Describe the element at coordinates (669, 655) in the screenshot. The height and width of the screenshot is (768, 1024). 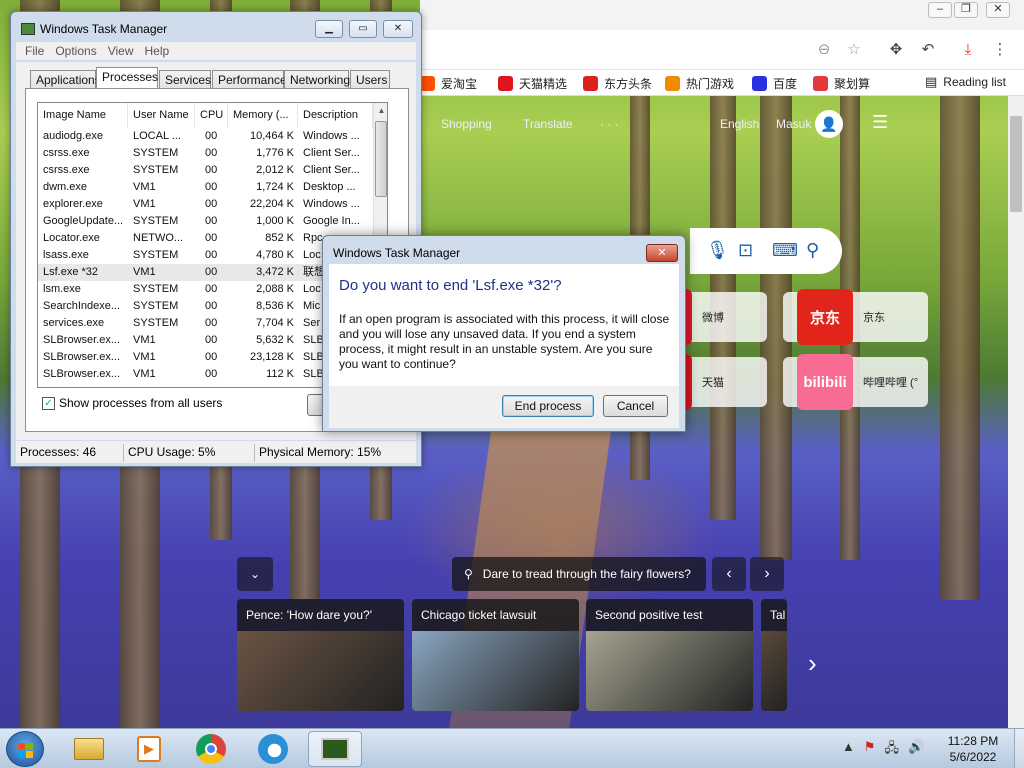
I see `news-card: Second positive test` at that location.